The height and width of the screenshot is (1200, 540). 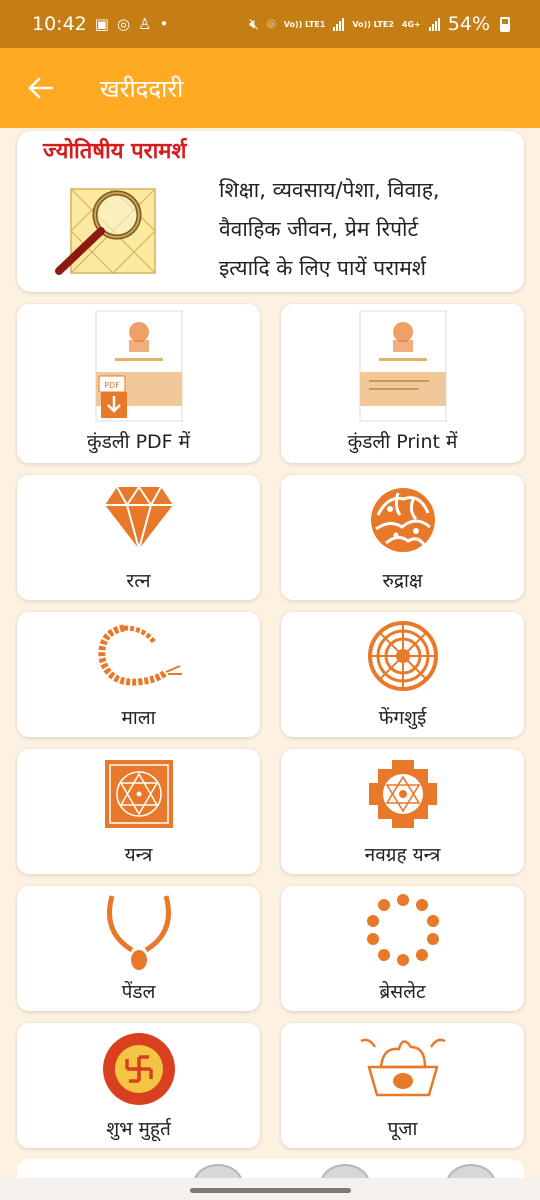 I want to click on battery-icon, so click(x=505, y=24).